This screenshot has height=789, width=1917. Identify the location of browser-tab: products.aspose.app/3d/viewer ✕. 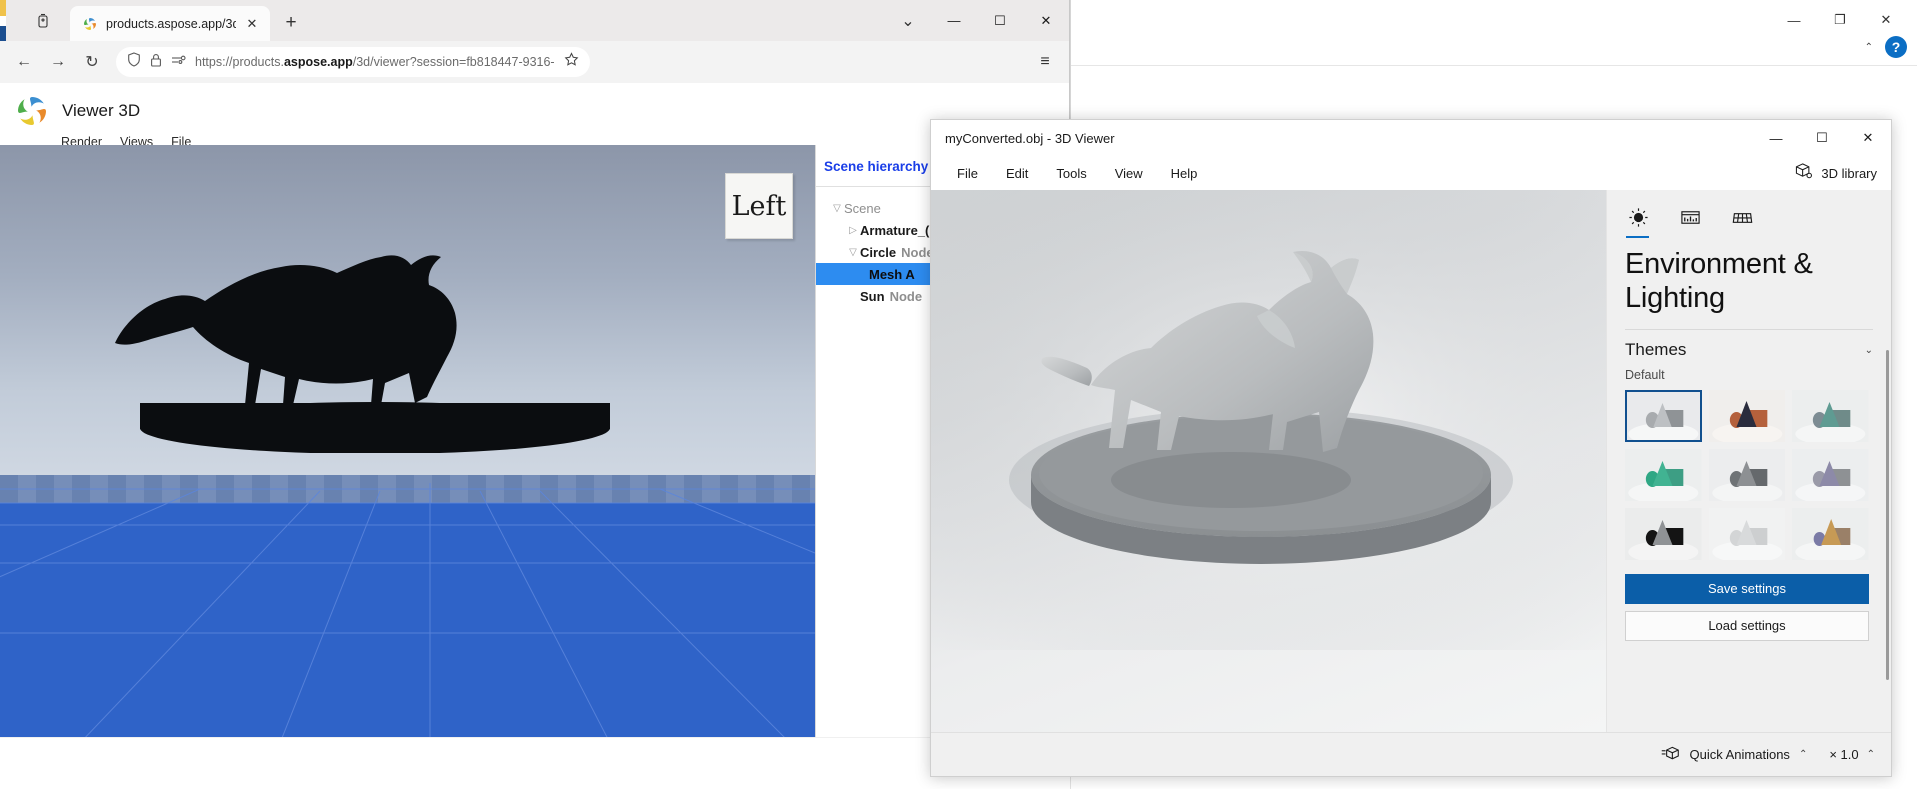
(170, 23).